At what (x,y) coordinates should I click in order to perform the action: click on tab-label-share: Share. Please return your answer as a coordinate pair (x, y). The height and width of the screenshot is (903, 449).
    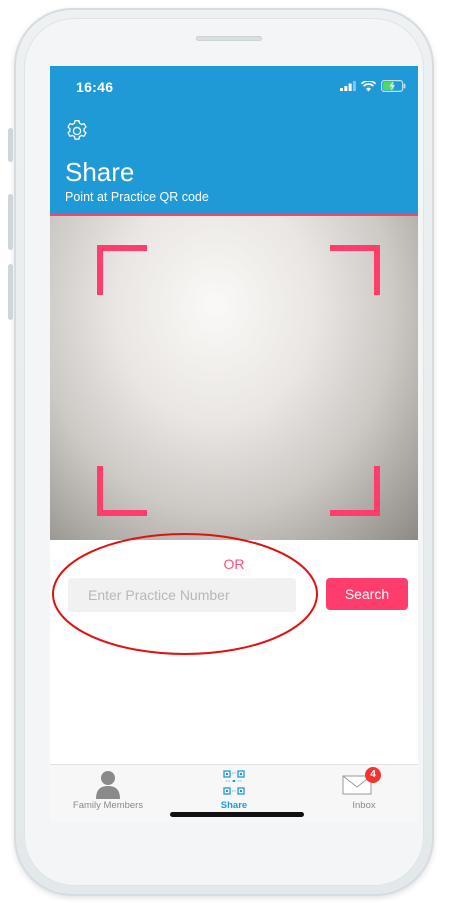
    Looking at the image, I should click on (234, 805).